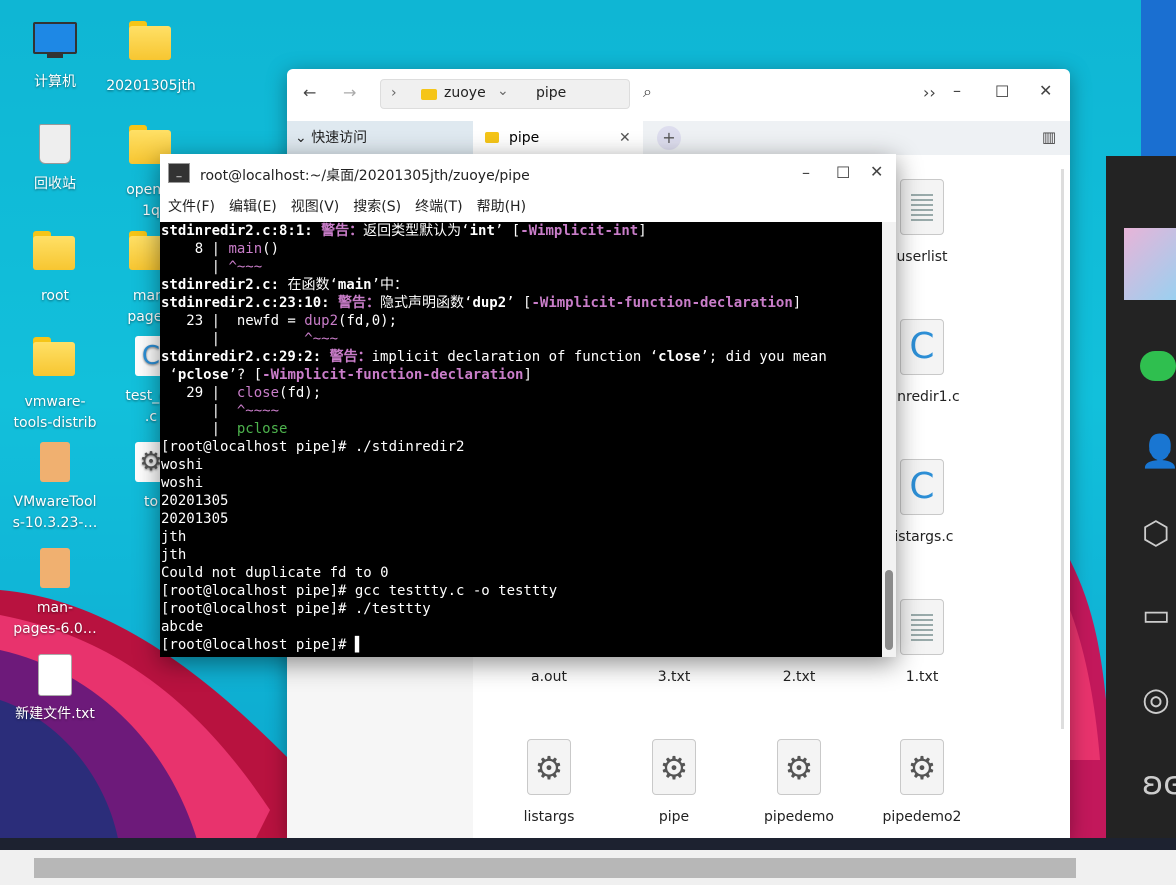 Image resolution: width=1176 pixels, height=885 pixels. I want to click on text-file-icon, so click(922, 207).